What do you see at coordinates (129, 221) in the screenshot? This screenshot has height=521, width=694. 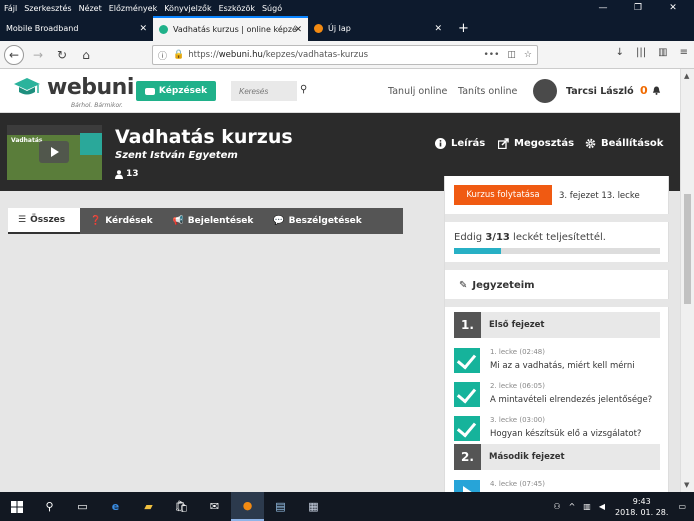 I see `tab-questions-label: Kérdések` at bounding box center [129, 221].